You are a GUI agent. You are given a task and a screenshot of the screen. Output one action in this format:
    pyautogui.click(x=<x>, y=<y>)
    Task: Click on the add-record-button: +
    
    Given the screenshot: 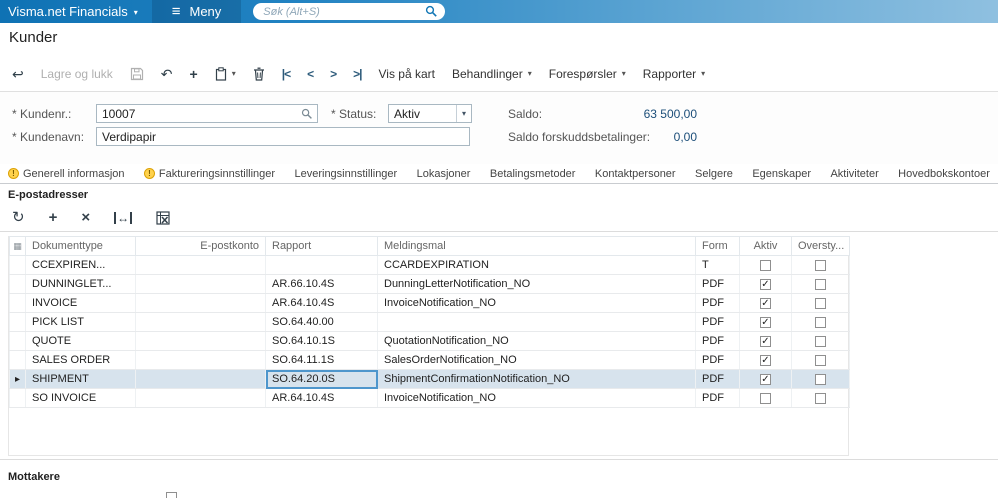 What is the action you would take?
    pyautogui.click(x=194, y=74)
    